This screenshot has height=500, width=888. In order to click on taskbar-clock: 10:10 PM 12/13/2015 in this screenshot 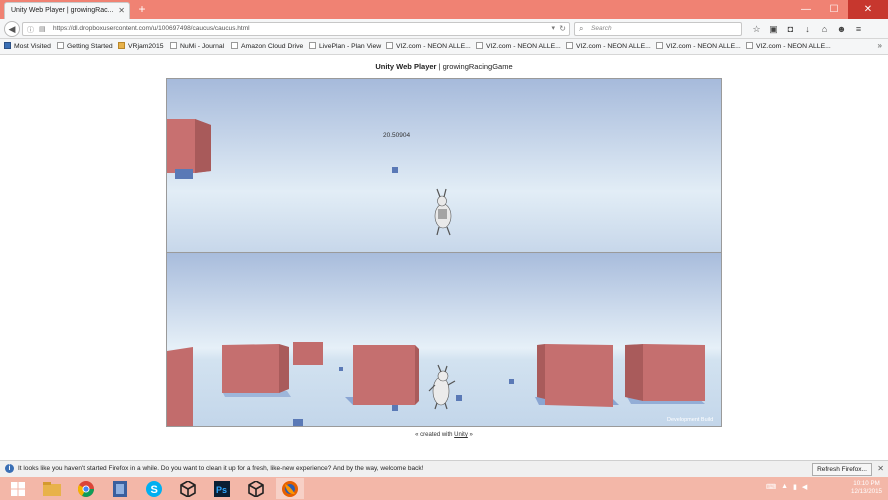, I will do `click(866, 488)`.